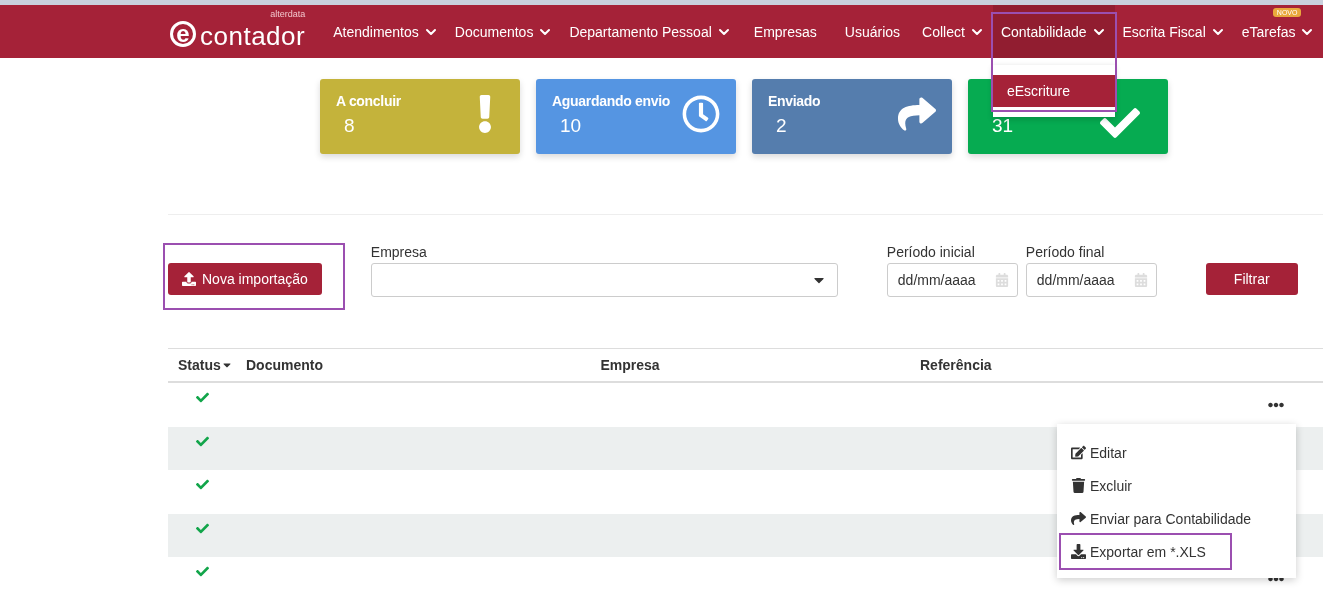 The image size is (1323, 609). Describe the element at coordinates (1278, 31) in the screenshot. I see `nav-menu-item: eTarefas` at that location.